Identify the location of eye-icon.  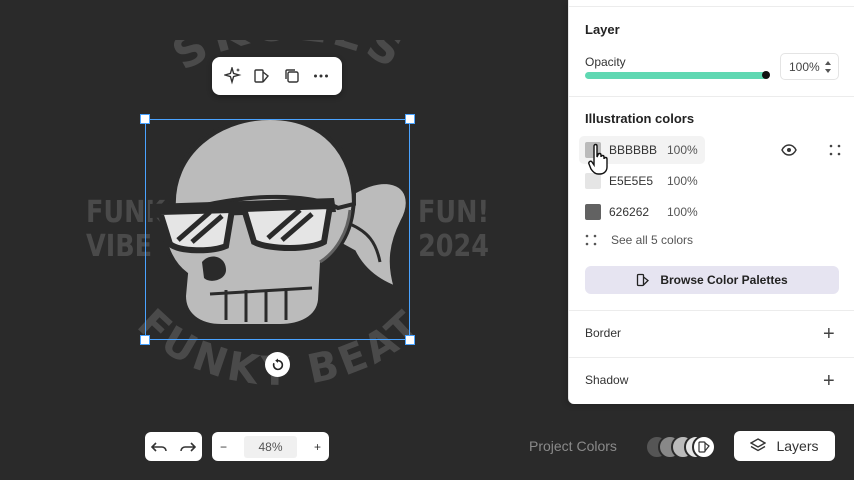
(789, 150).